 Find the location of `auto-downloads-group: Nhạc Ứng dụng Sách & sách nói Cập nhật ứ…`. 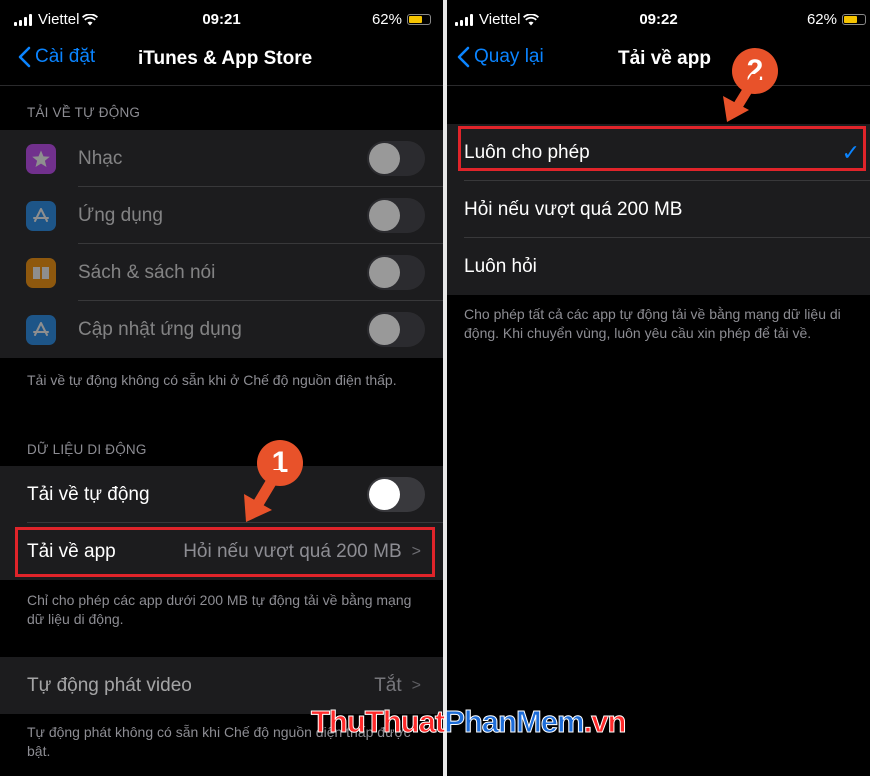

auto-downloads-group: Nhạc Ứng dụng Sách & sách nói Cập nhật ứ… is located at coordinates (221, 244).